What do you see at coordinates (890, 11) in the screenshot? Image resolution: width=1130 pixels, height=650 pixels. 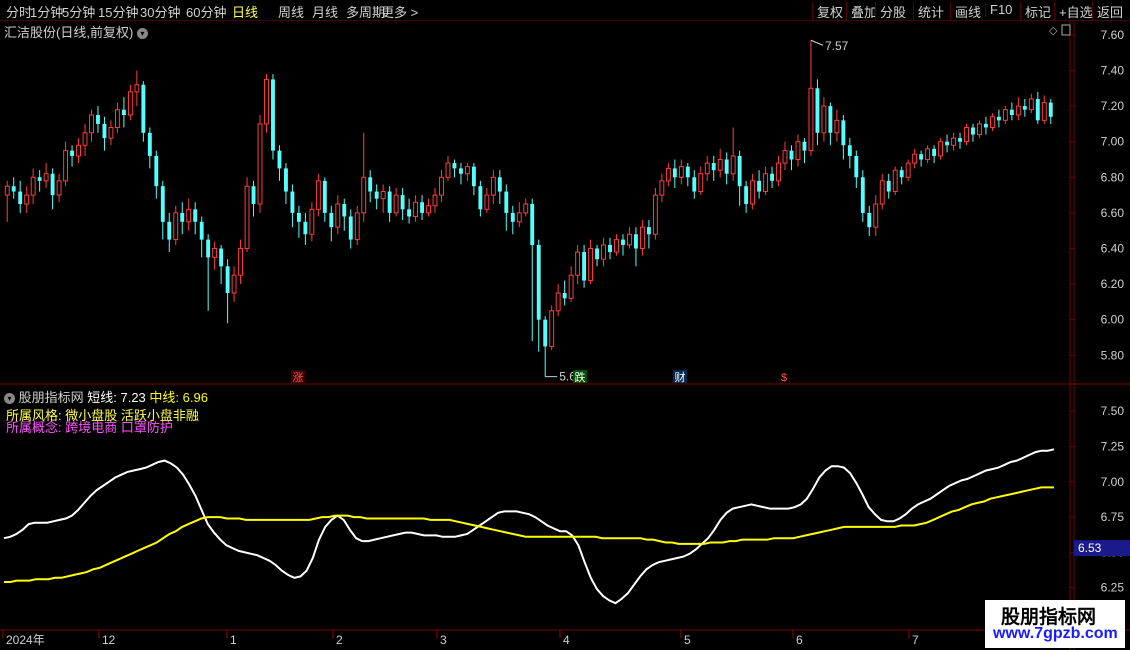 I see `tool-button-2: 分股` at bounding box center [890, 11].